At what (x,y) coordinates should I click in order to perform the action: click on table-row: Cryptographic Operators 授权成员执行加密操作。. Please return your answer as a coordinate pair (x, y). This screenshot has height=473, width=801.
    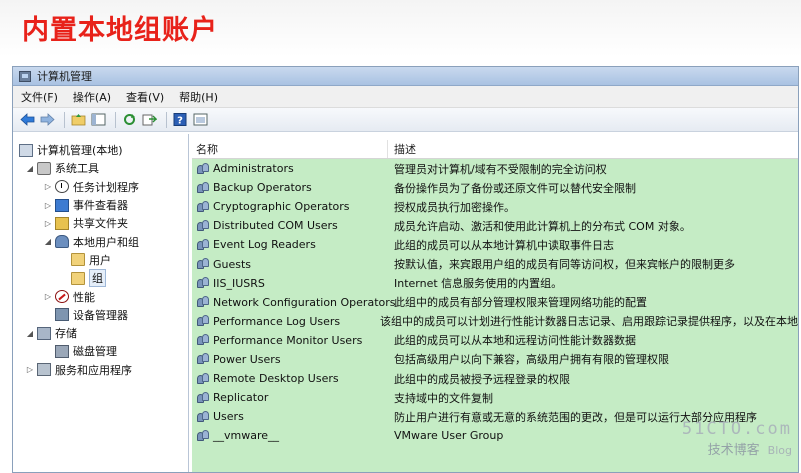
    Looking at the image, I should click on (495, 206).